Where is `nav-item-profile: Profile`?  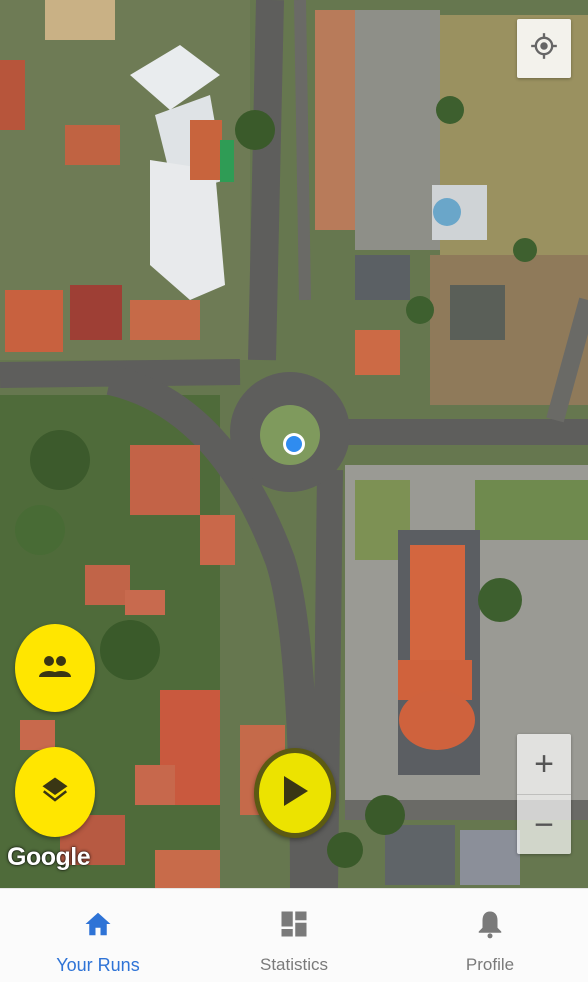 nav-item-profile: Profile is located at coordinates (490, 935).